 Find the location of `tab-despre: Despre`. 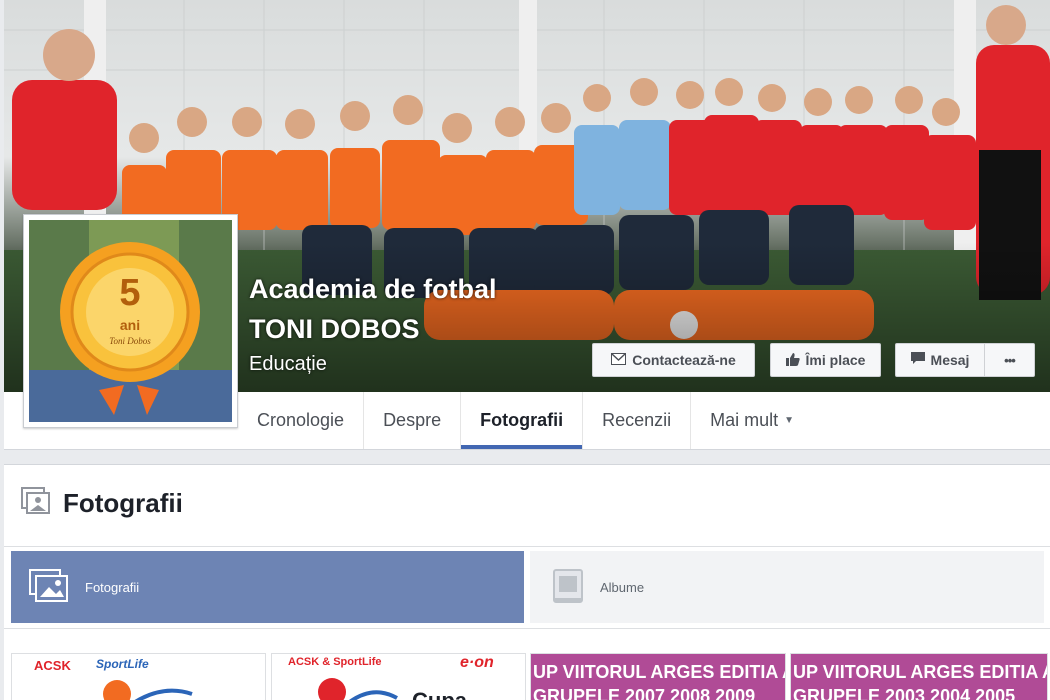

tab-despre: Despre is located at coordinates (413, 420).